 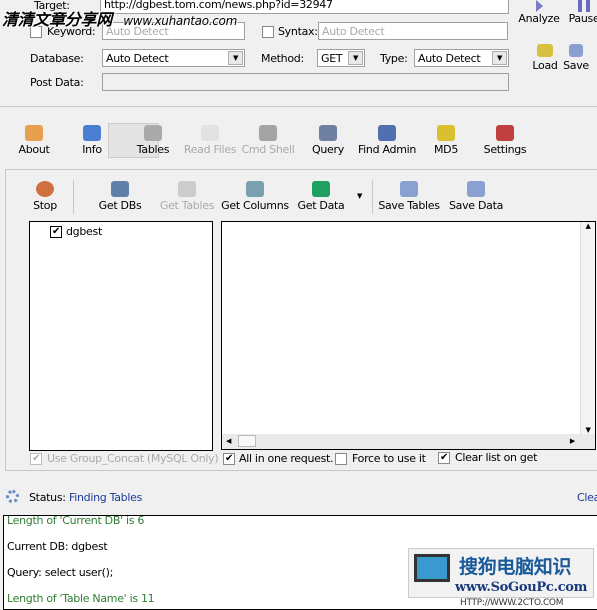 What do you see at coordinates (587, 497) in the screenshot?
I see `clear-log-link: Clea` at bounding box center [587, 497].